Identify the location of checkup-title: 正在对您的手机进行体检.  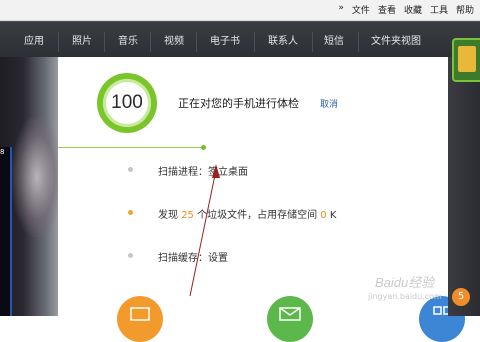
(238, 103).